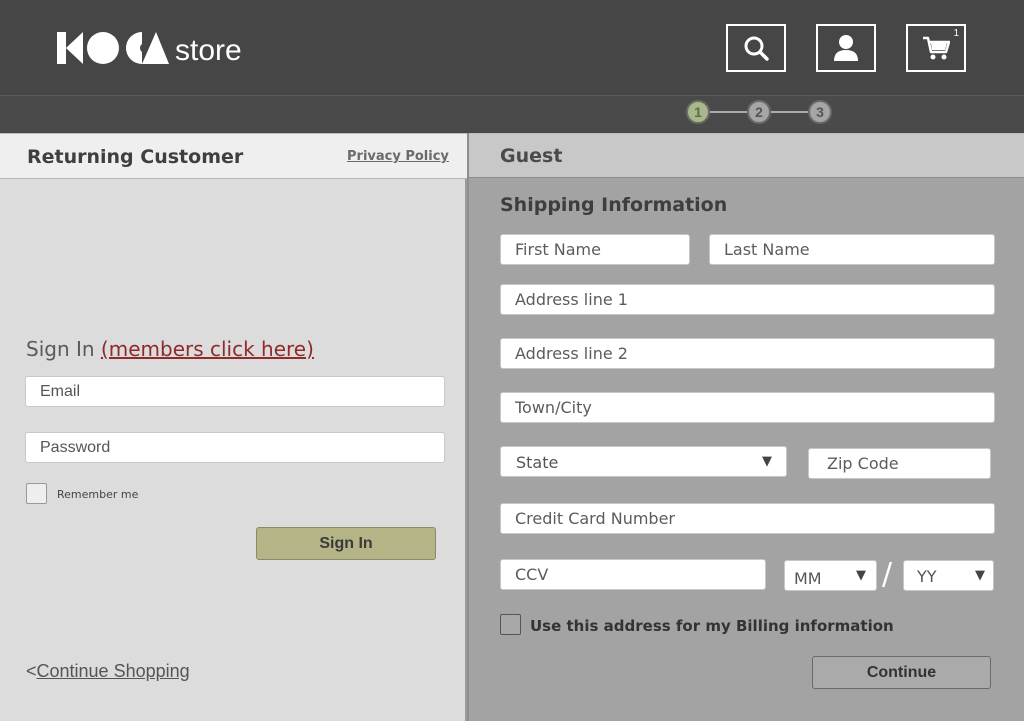 The height and width of the screenshot is (721, 1024). I want to click on search-button, so click(756, 48).